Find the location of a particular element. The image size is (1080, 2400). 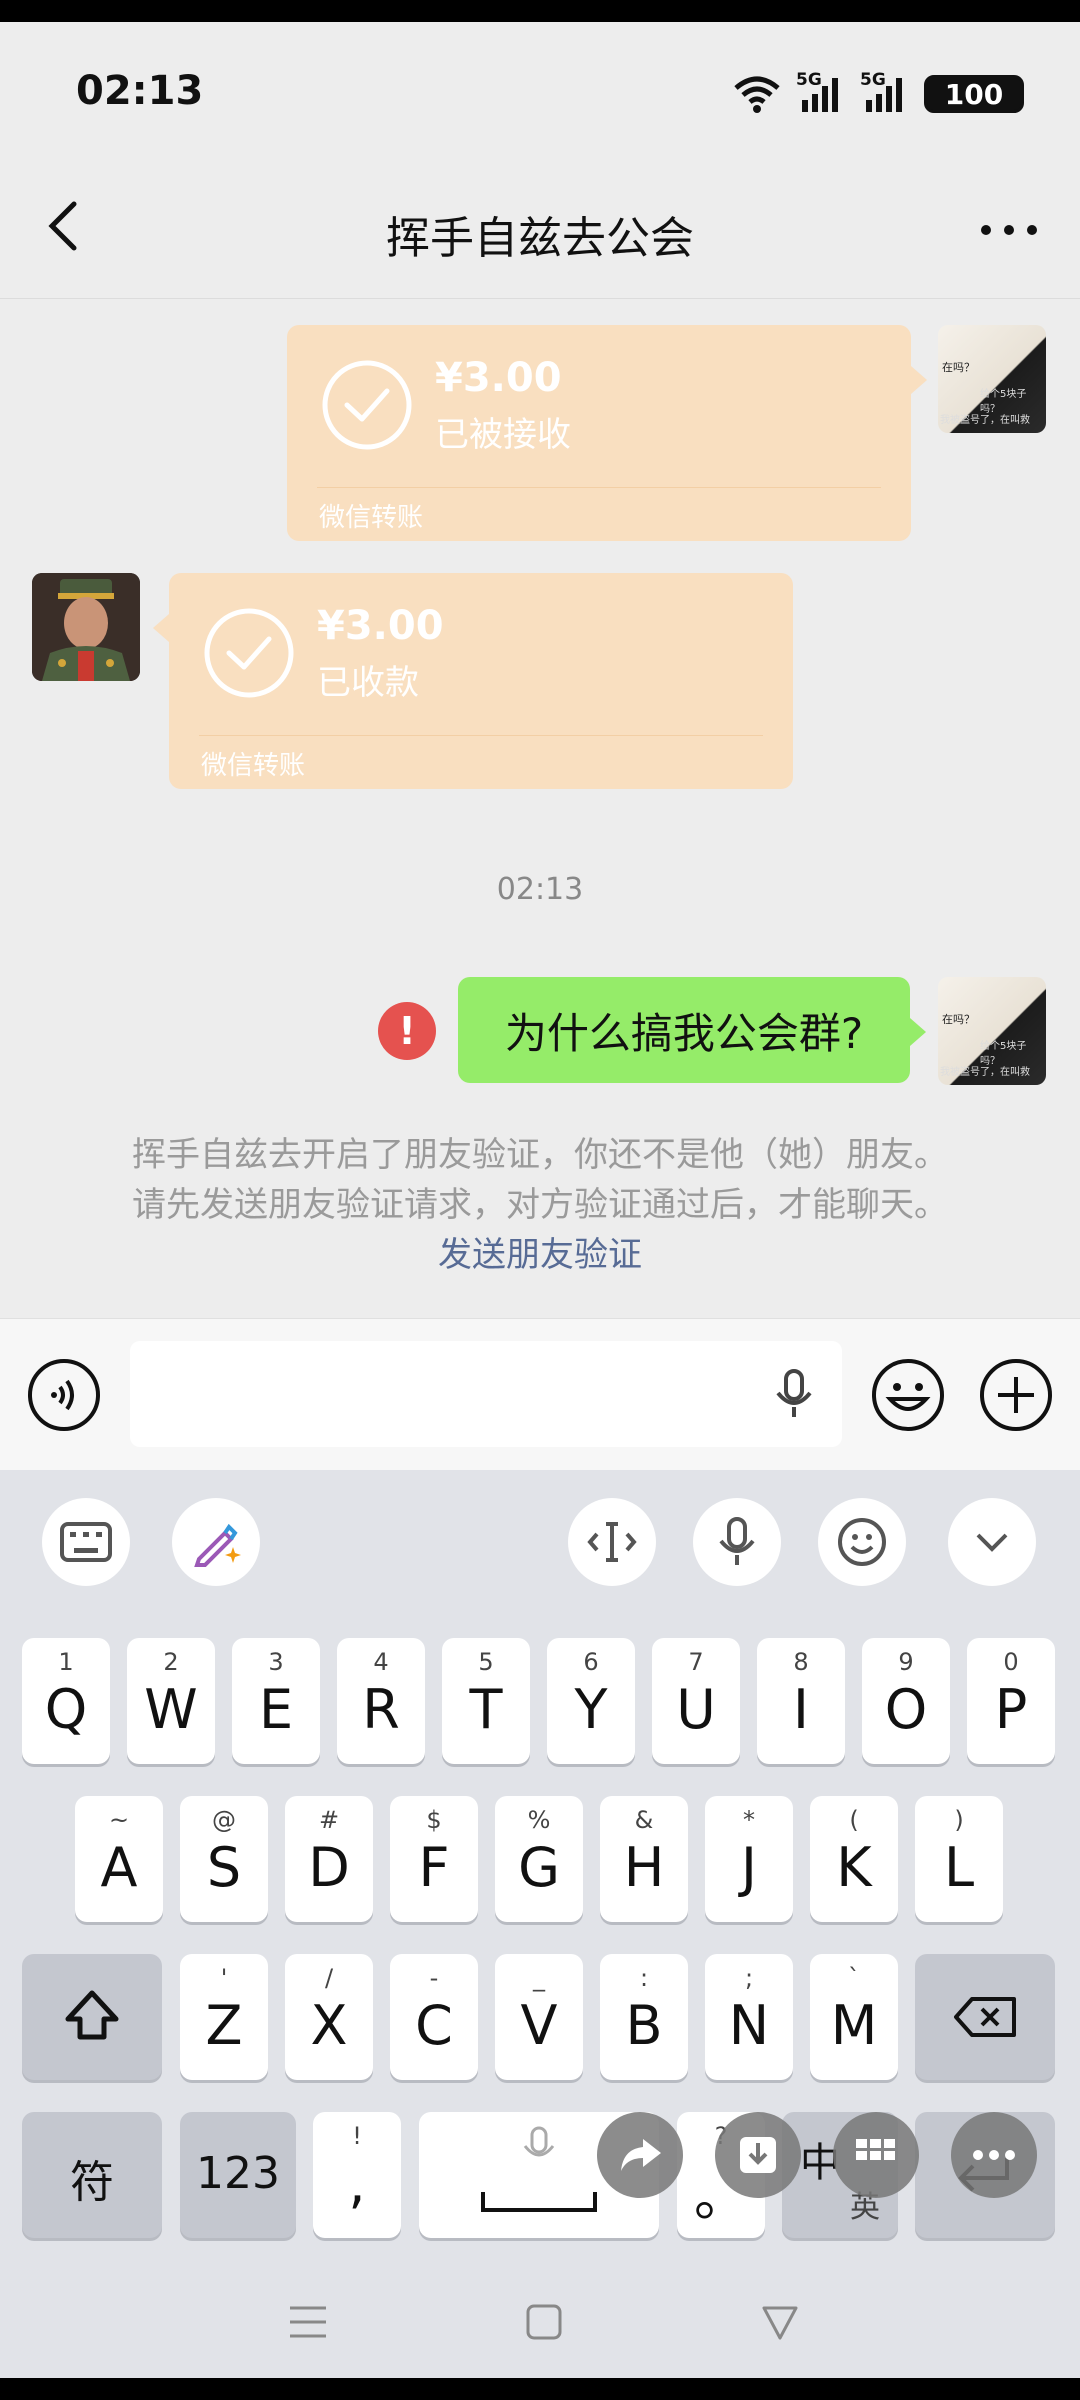

avatar-text: 我被盗号了，在叫救 is located at coordinates (985, 420).